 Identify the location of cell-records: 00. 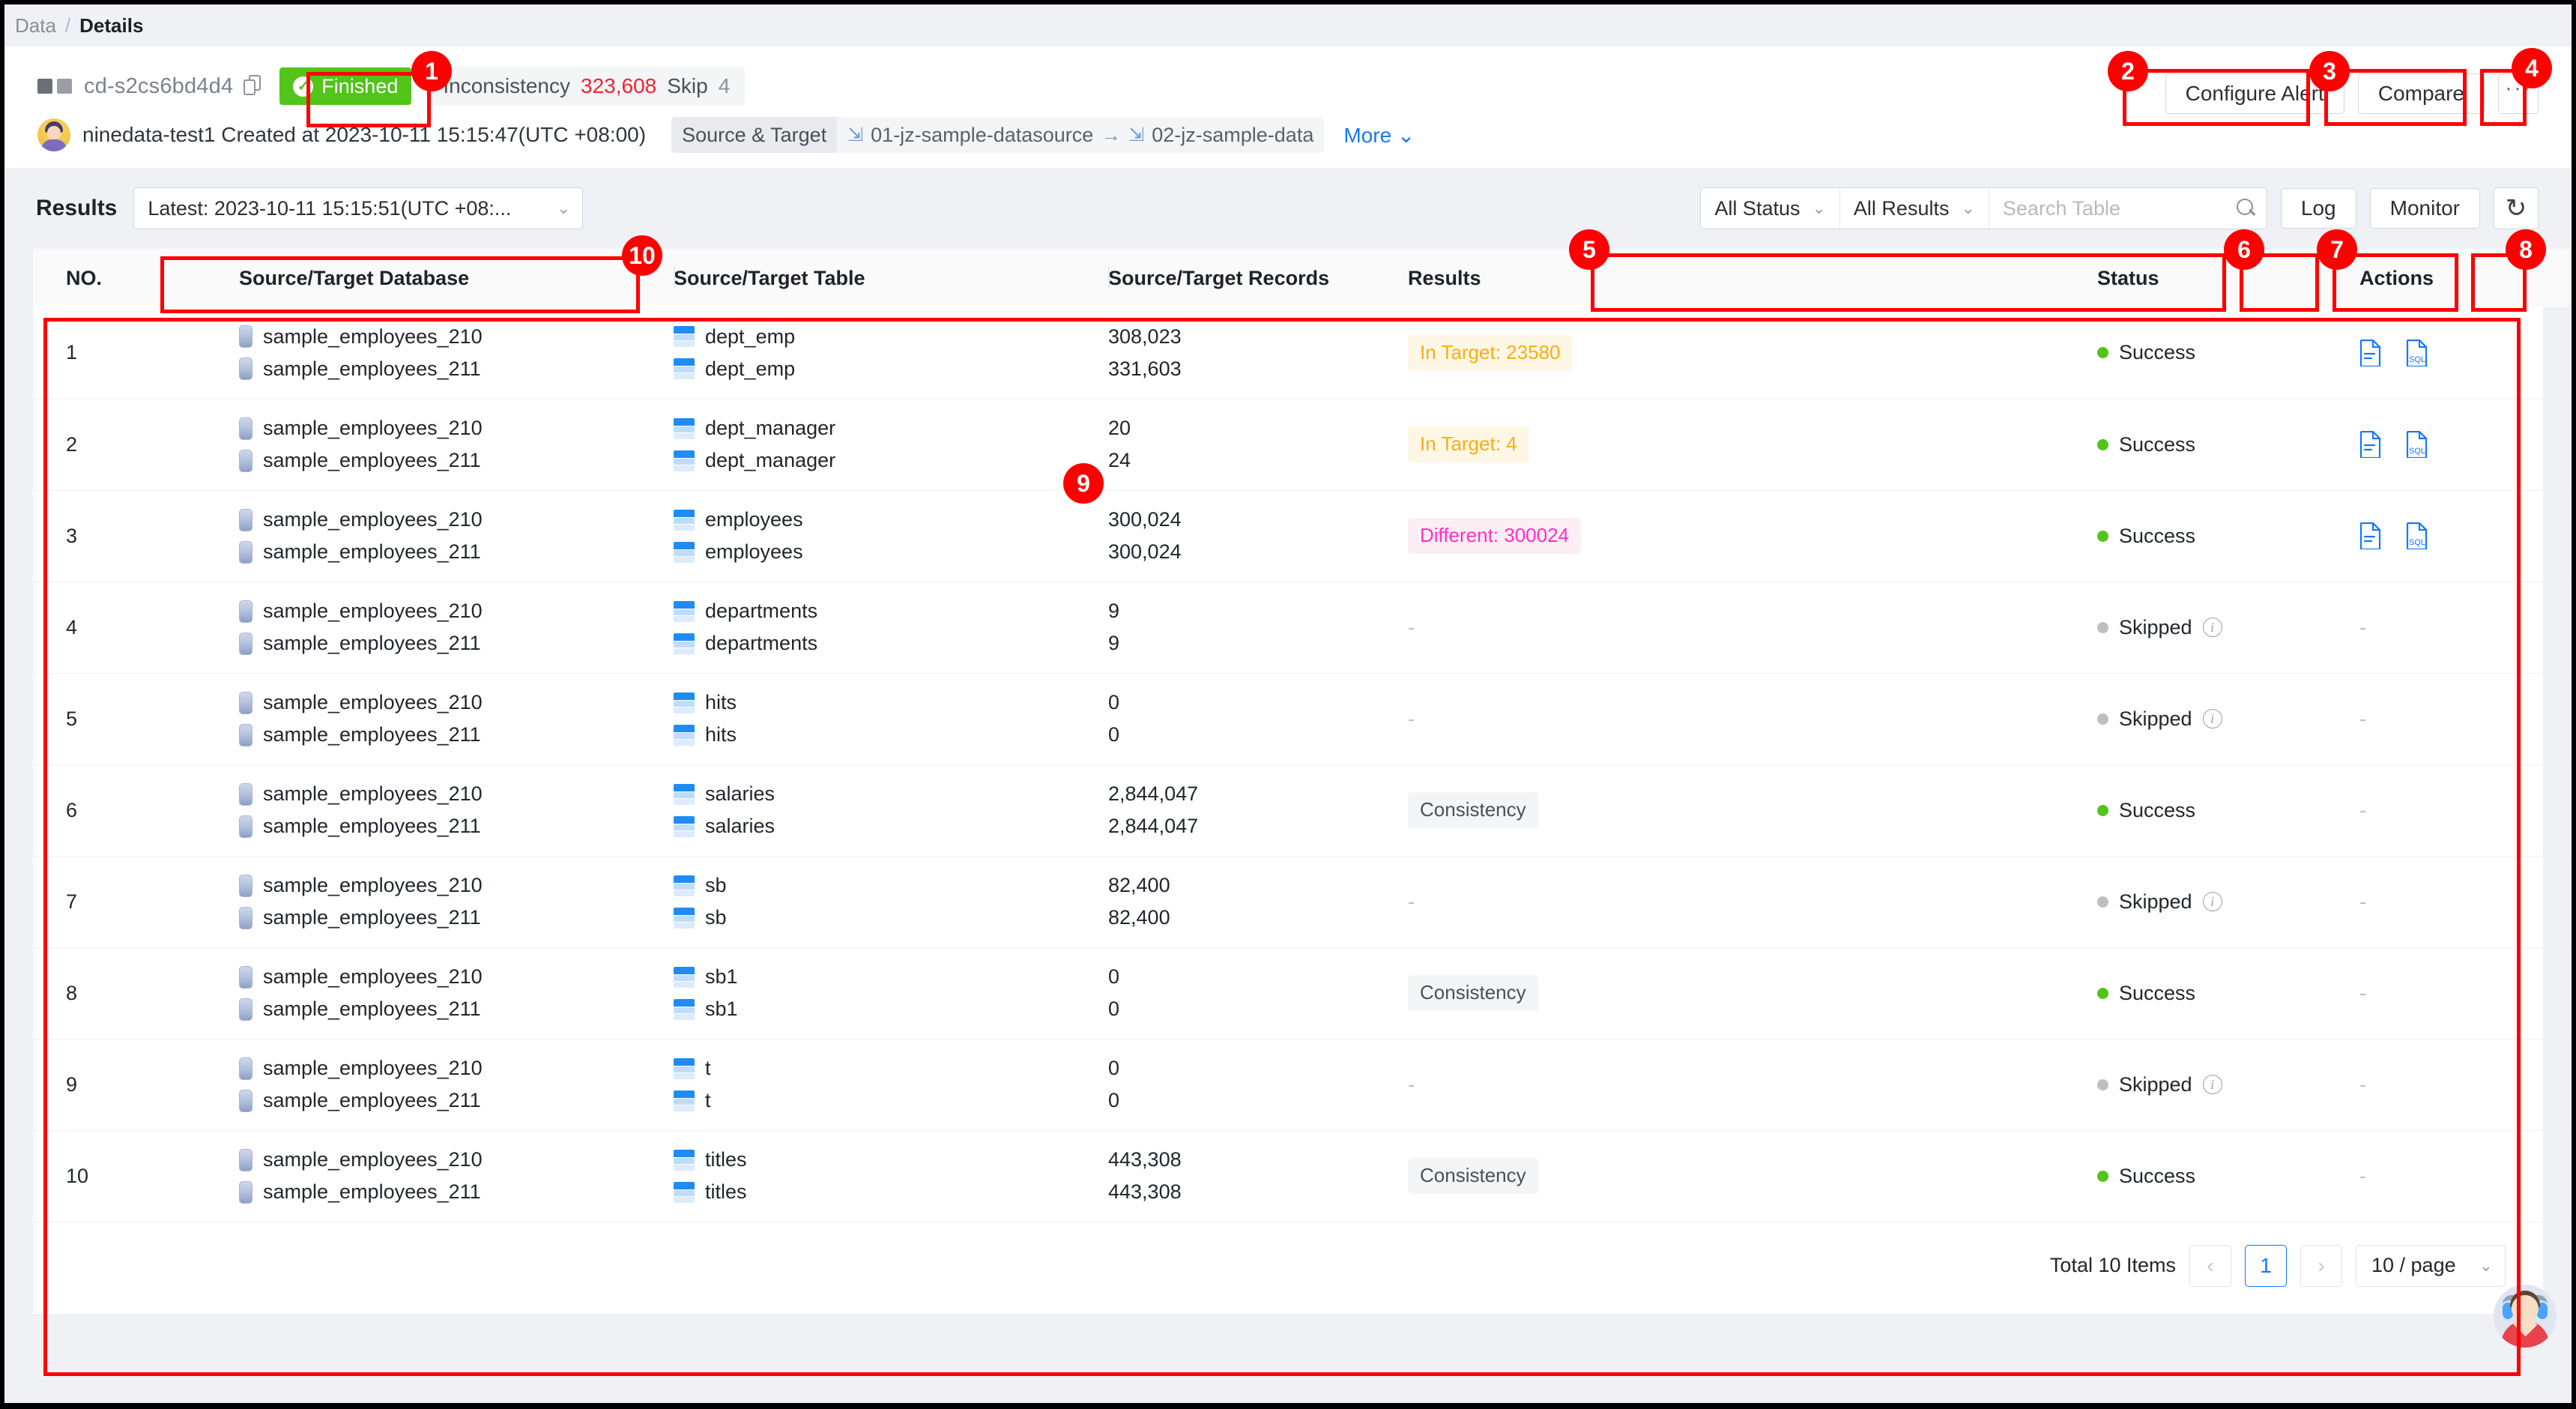
(1258, 1085).